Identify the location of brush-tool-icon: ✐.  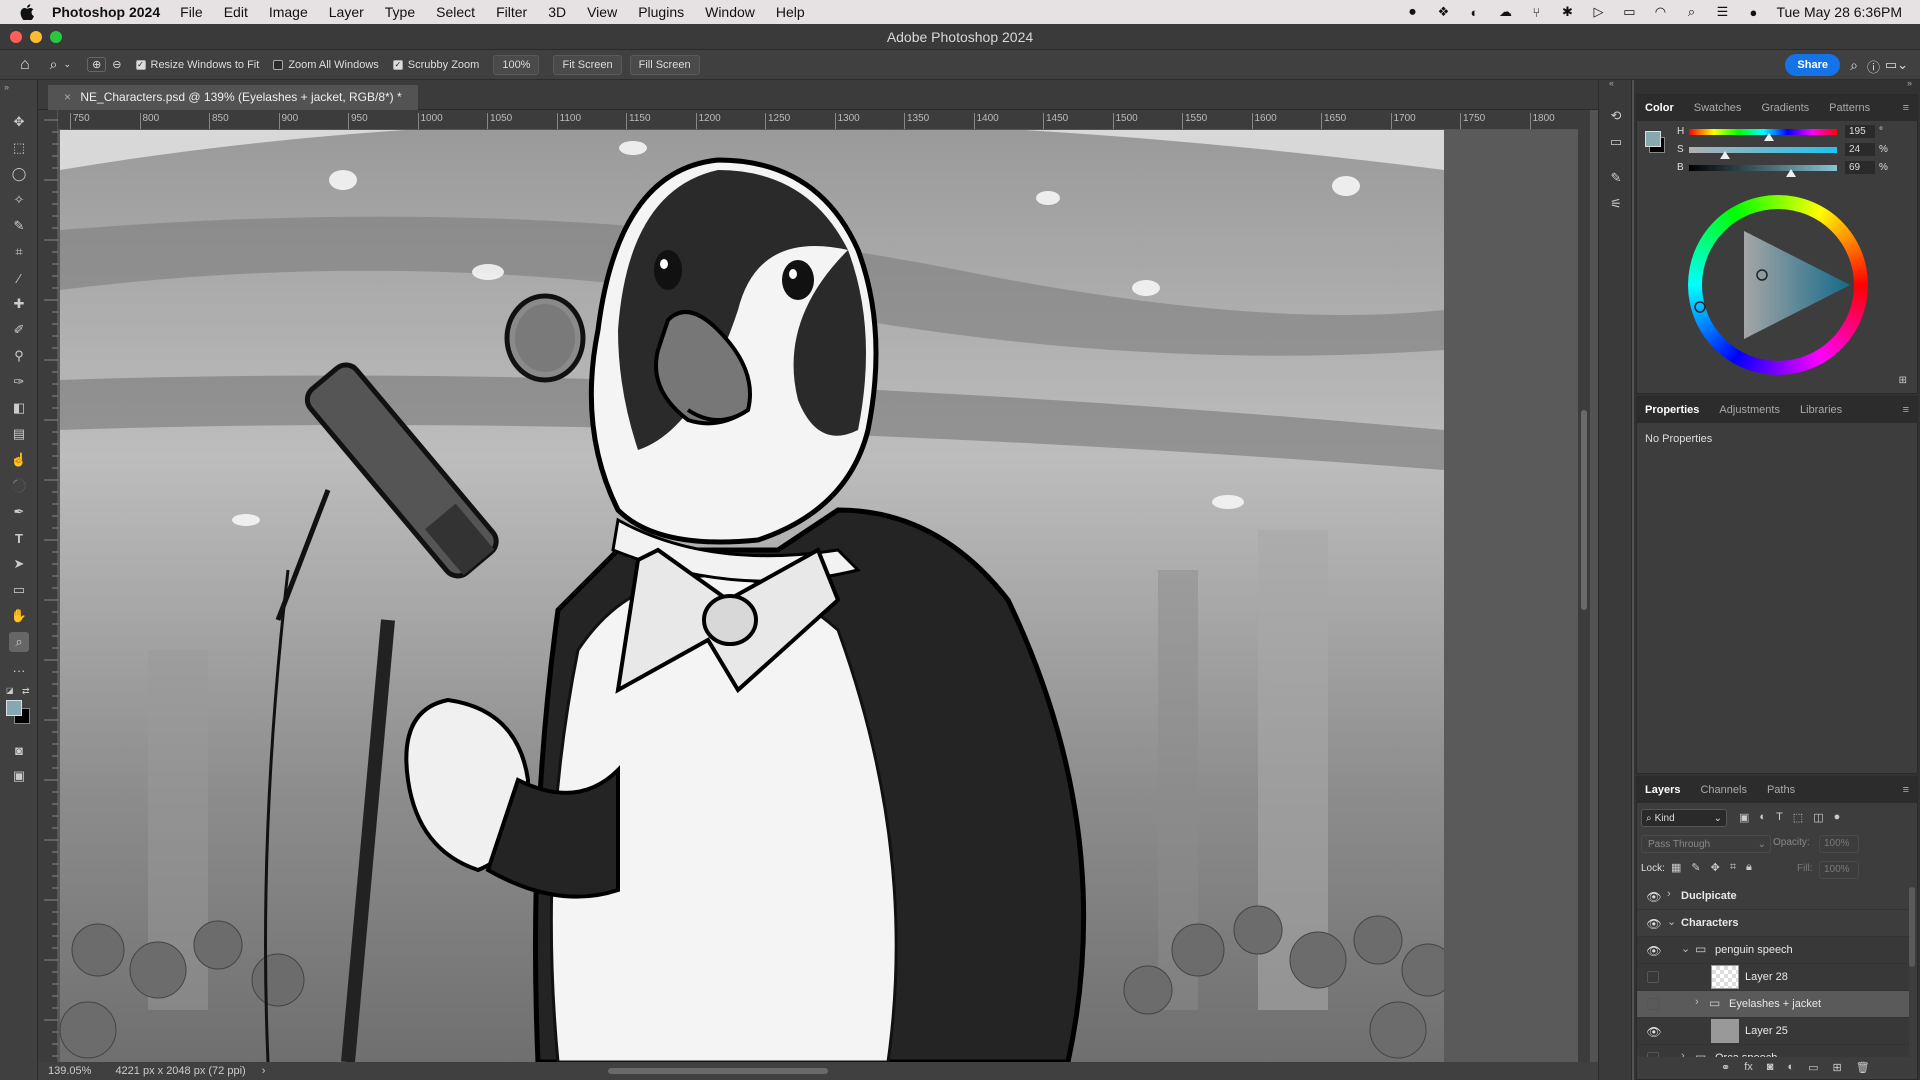
(19, 330).